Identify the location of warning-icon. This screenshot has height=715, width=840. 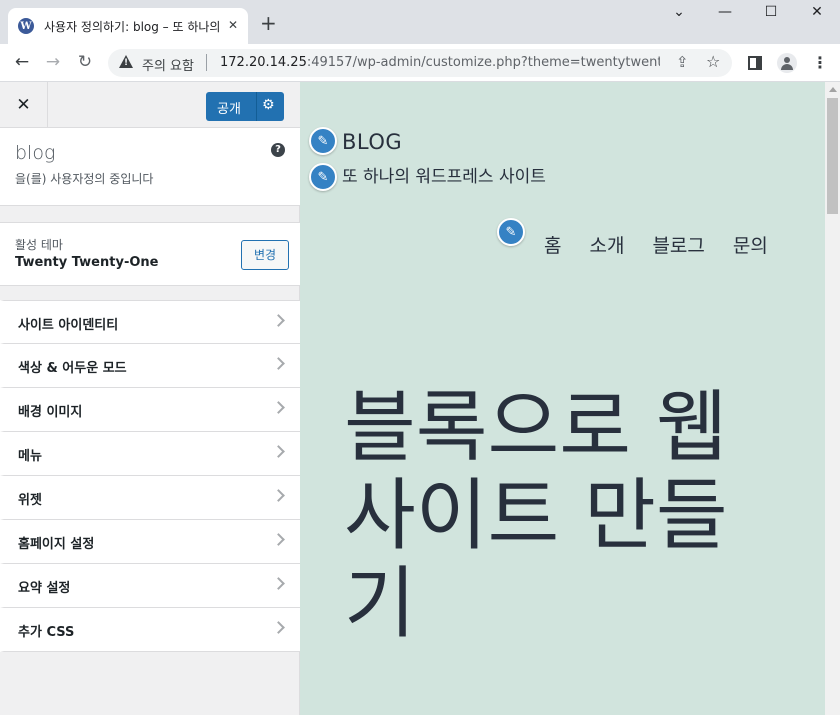
(126, 61).